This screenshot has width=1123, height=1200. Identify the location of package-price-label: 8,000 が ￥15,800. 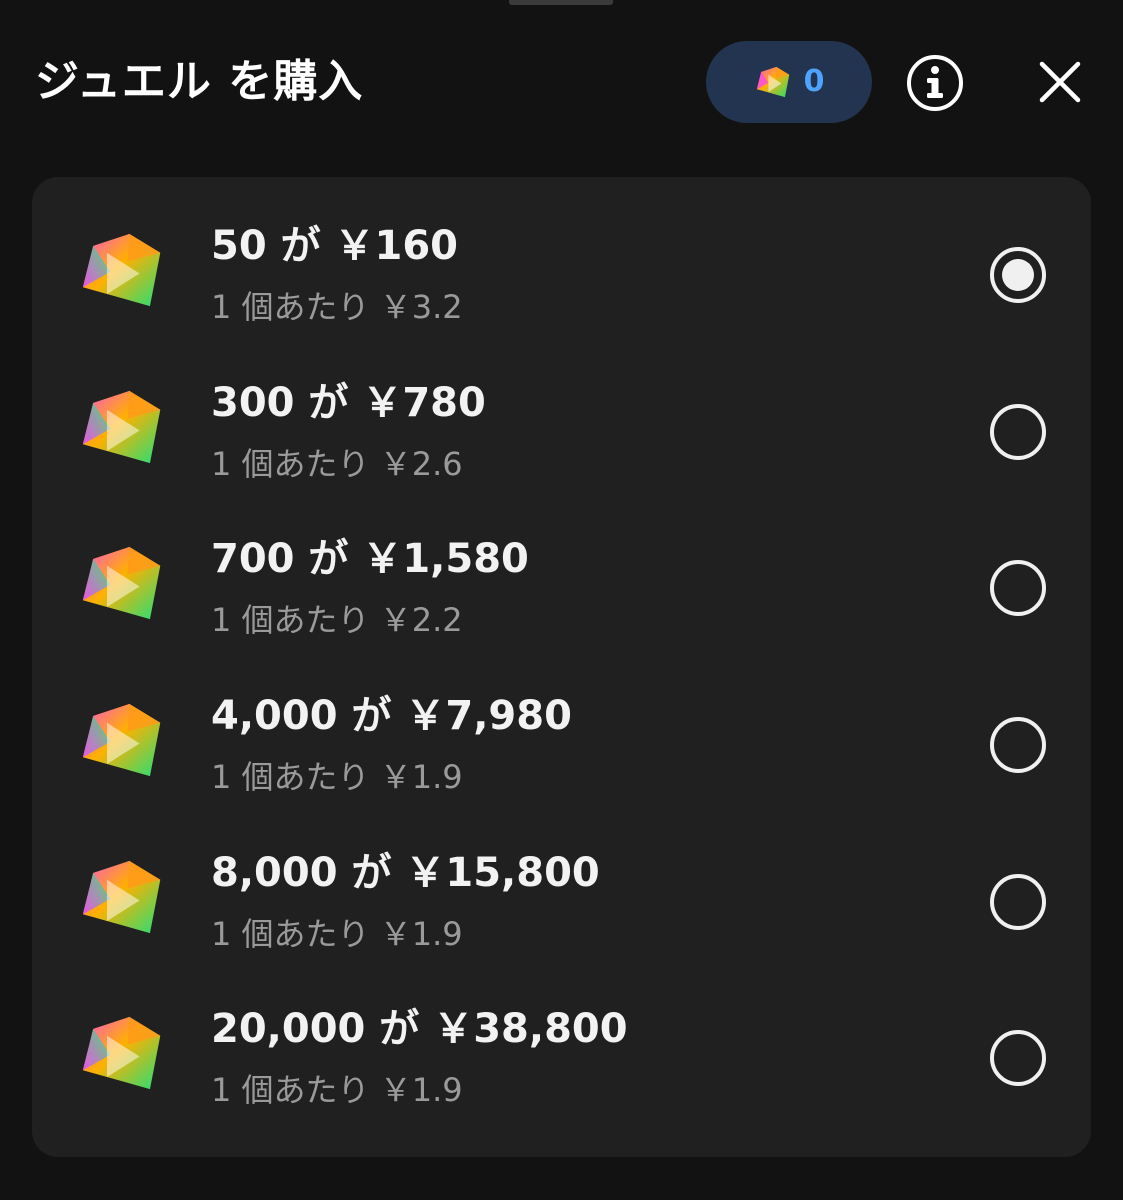
(405, 873).